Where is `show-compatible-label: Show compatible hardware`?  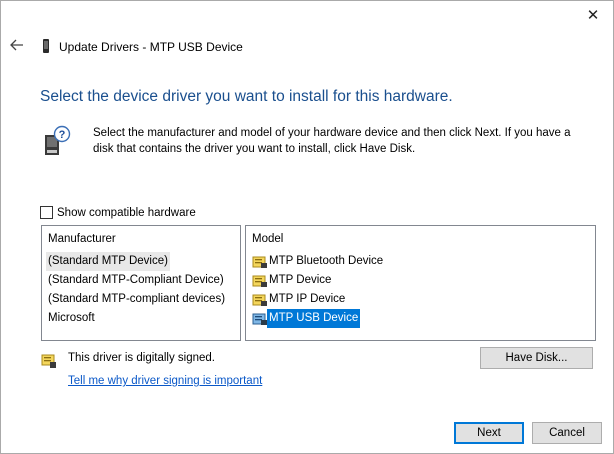 show-compatible-label: Show compatible hardware is located at coordinates (126, 213).